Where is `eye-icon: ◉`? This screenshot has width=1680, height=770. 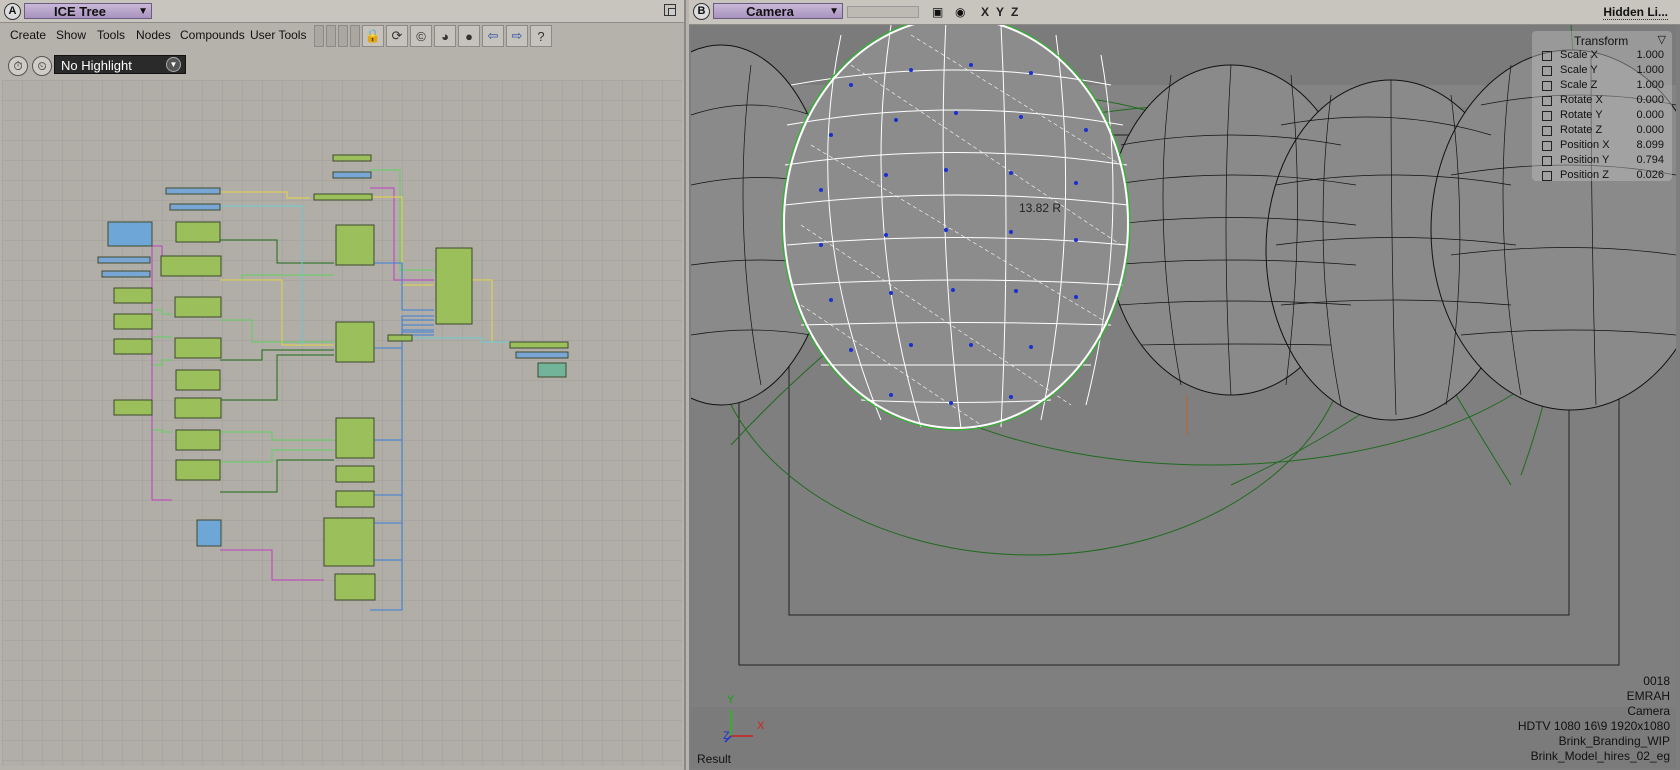 eye-icon: ◉ is located at coordinates (960, 12).